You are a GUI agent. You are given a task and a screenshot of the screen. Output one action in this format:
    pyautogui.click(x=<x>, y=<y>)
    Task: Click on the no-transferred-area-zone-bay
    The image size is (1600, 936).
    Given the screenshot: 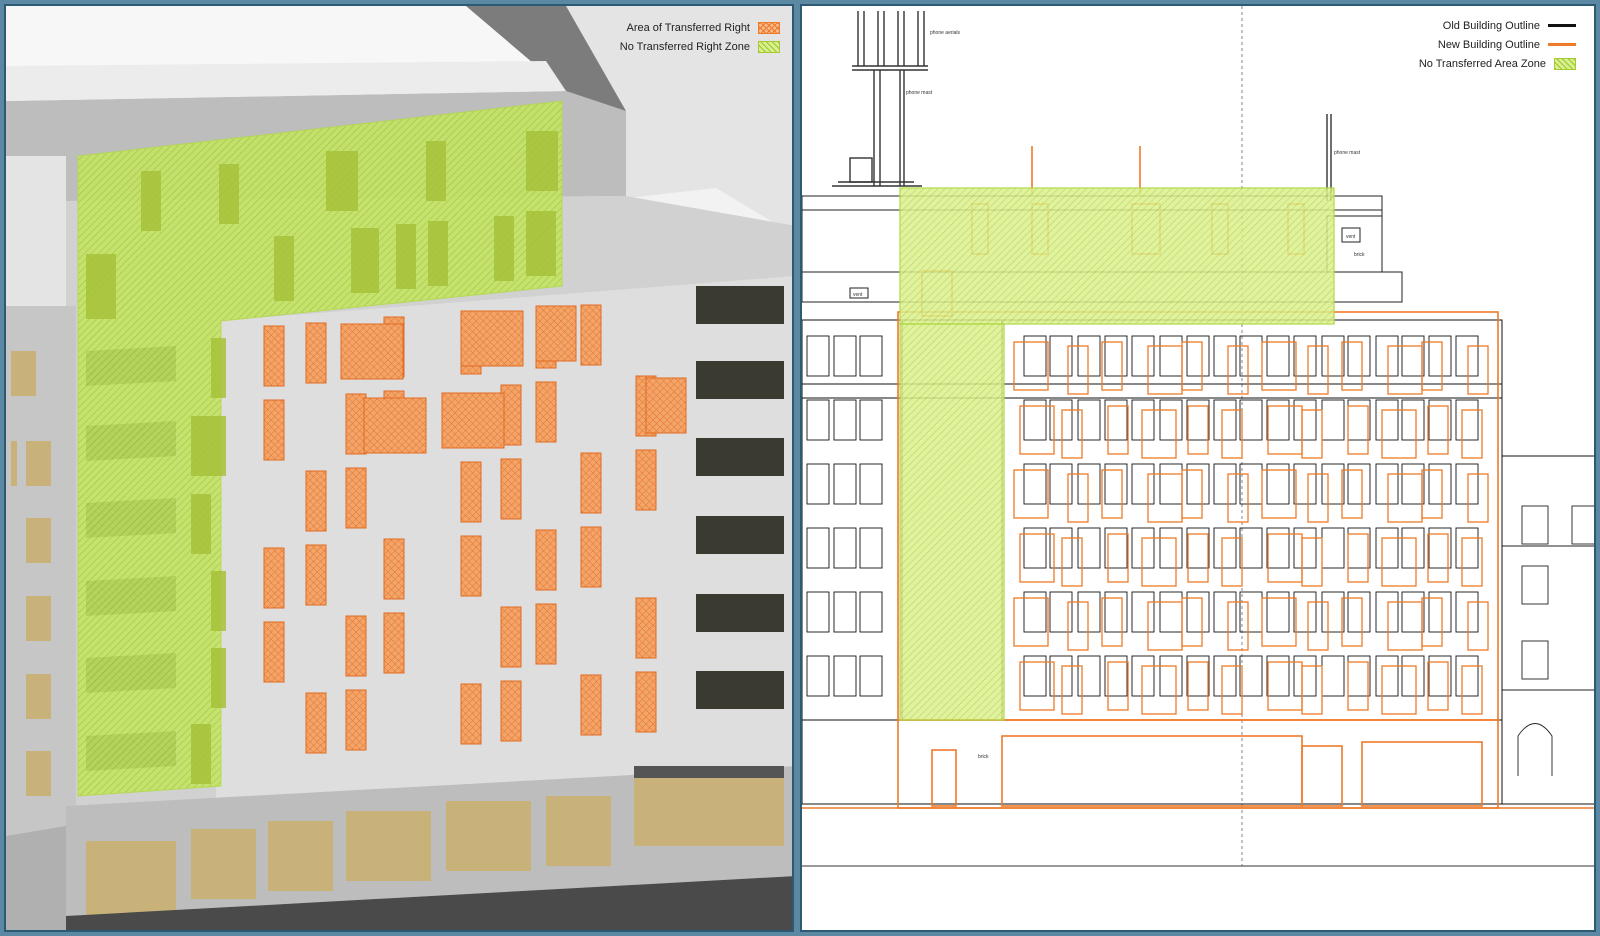 What is the action you would take?
    pyautogui.click(x=952, y=522)
    